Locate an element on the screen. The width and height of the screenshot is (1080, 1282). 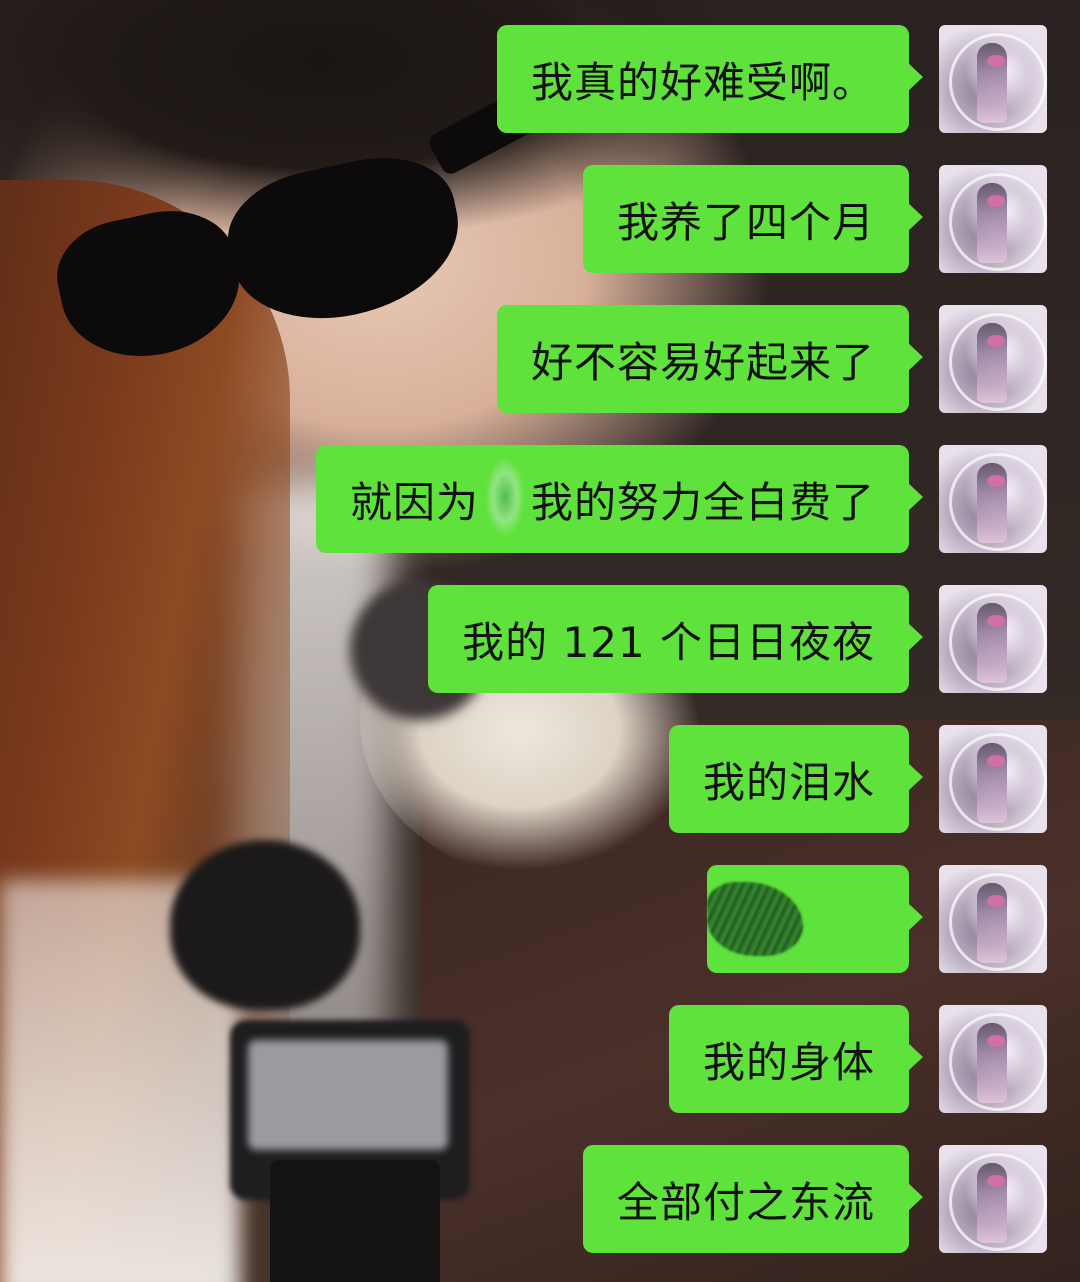
message-row: 好不容易好起来了 is located at coordinates (771, 359).